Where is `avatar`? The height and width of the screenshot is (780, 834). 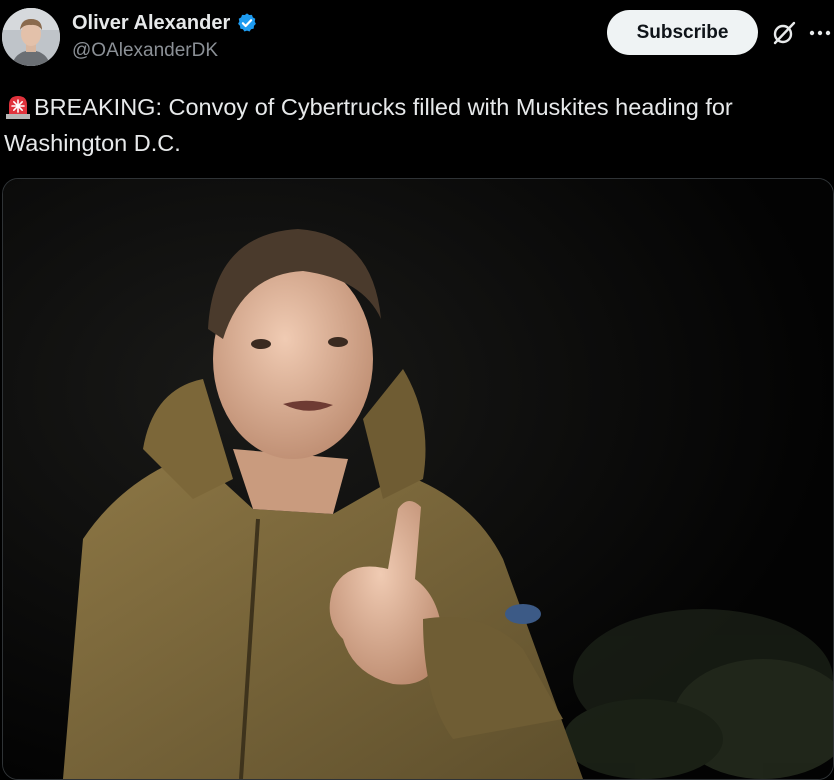
avatar is located at coordinates (31, 37).